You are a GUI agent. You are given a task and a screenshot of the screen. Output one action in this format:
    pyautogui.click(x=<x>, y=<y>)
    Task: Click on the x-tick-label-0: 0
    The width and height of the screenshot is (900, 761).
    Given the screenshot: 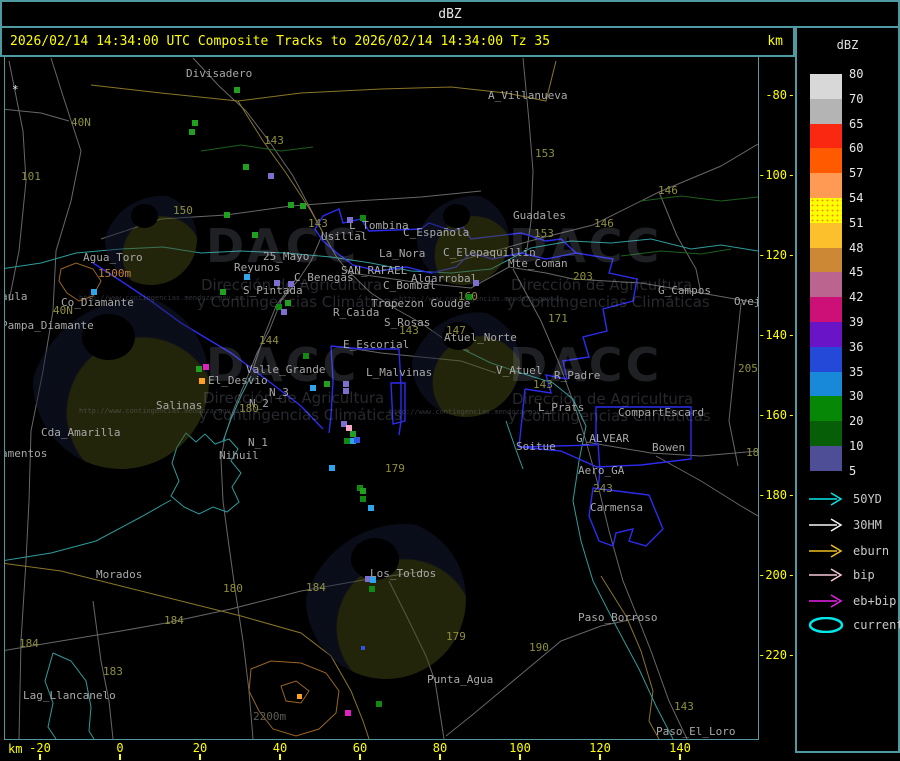 What is the action you would take?
    pyautogui.click(x=120, y=748)
    